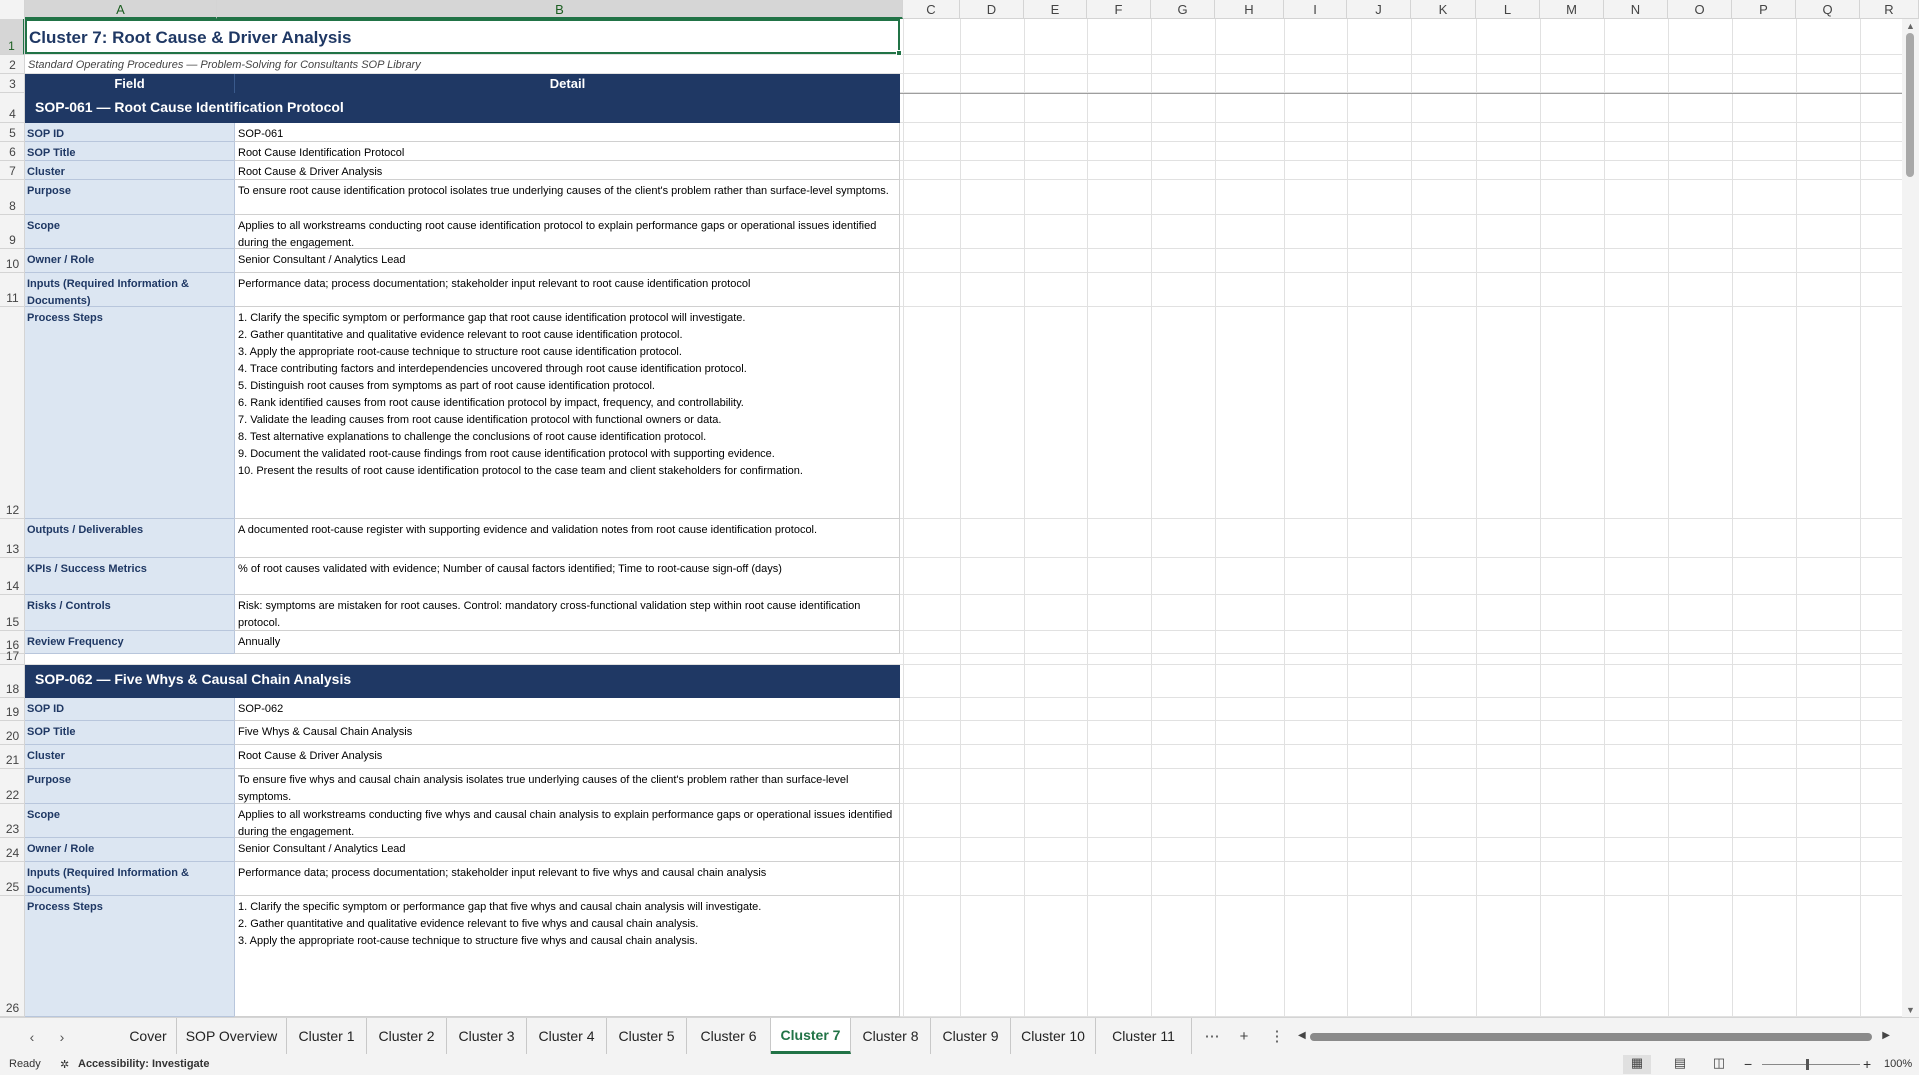 Image resolution: width=1919 pixels, height=1075 pixels. What do you see at coordinates (1828, 9) in the screenshot?
I see `column-header-q: Q` at bounding box center [1828, 9].